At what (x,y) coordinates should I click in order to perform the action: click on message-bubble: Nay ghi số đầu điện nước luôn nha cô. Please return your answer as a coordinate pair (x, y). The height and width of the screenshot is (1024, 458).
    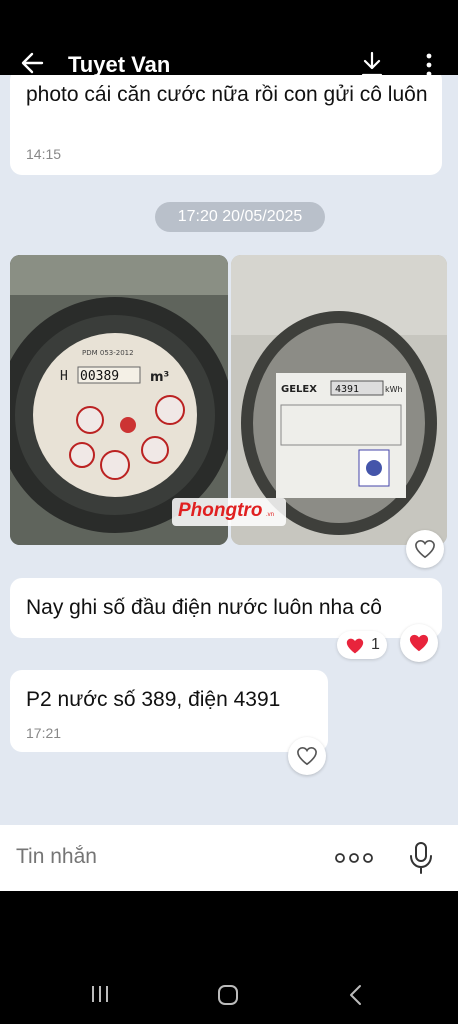
    Looking at the image, I should click on (226, 608).